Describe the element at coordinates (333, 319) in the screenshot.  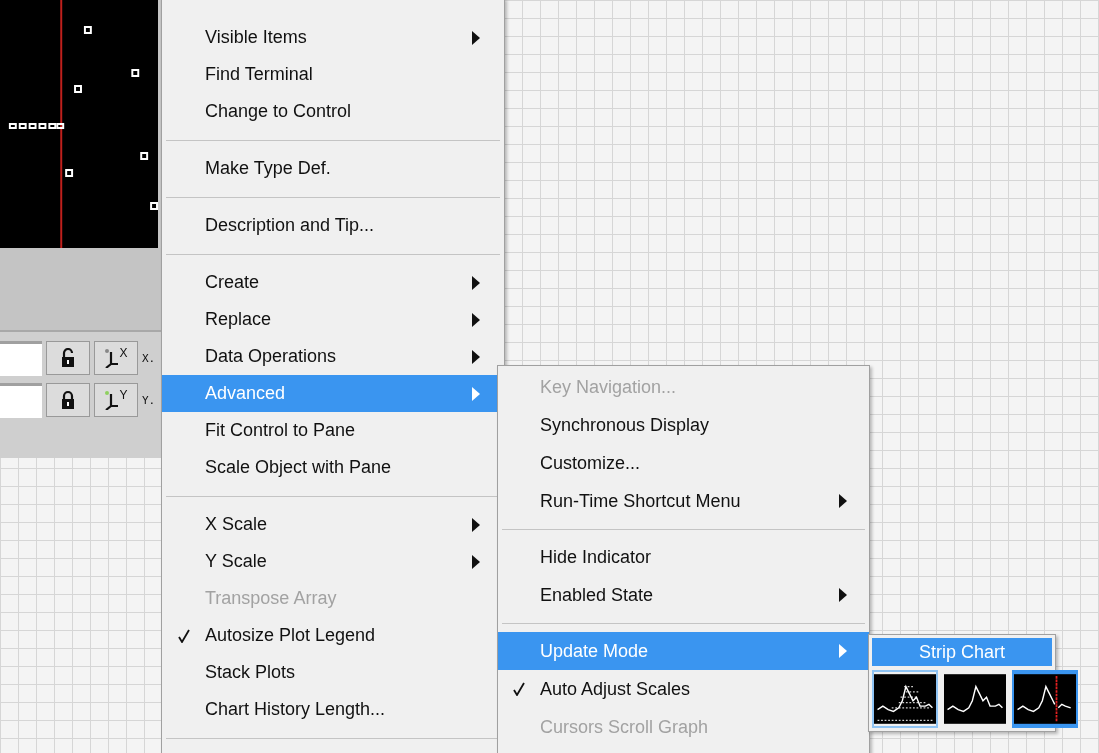
I see `menu-item: Replace` at that location.